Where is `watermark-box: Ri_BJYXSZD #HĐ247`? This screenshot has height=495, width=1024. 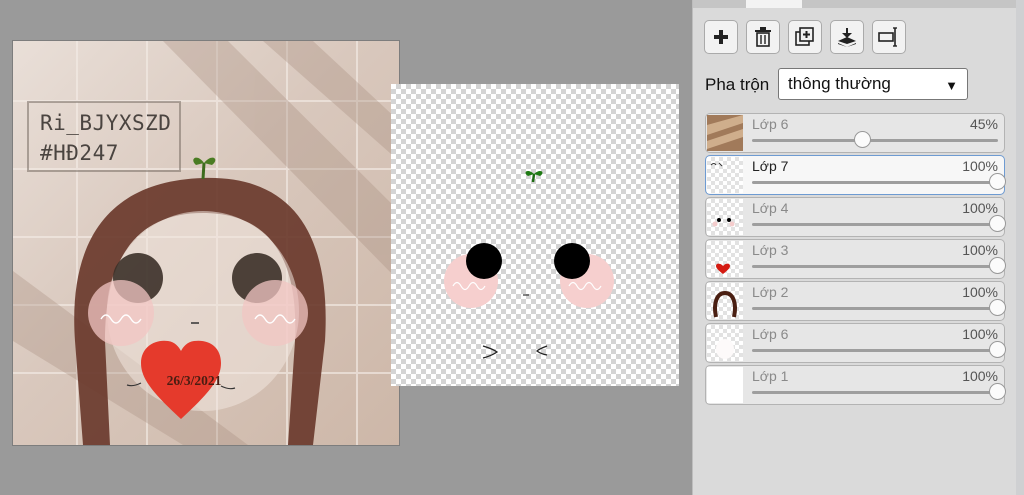 watermark-box: Ri_BJYXSZD #HĐ247 is located at coordinates (104, 136).